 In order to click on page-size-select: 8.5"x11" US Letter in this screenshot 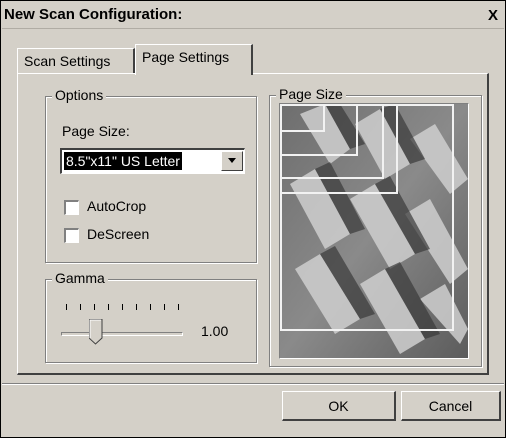, I will do `click(152, 161)`.